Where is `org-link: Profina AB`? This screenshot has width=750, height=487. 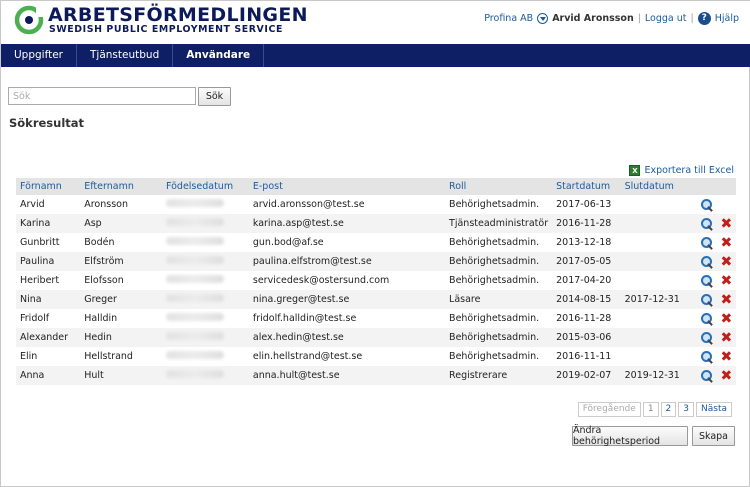
org-link: Profina AB is located at coordinates (508, 18).